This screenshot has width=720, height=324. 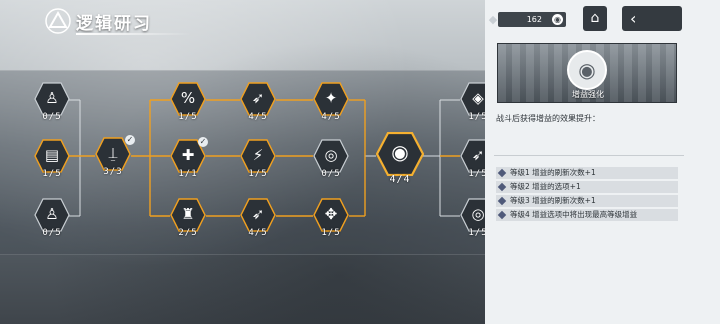 I want to click on heart-plus-icon: ✚, so click(x=188, y=155).